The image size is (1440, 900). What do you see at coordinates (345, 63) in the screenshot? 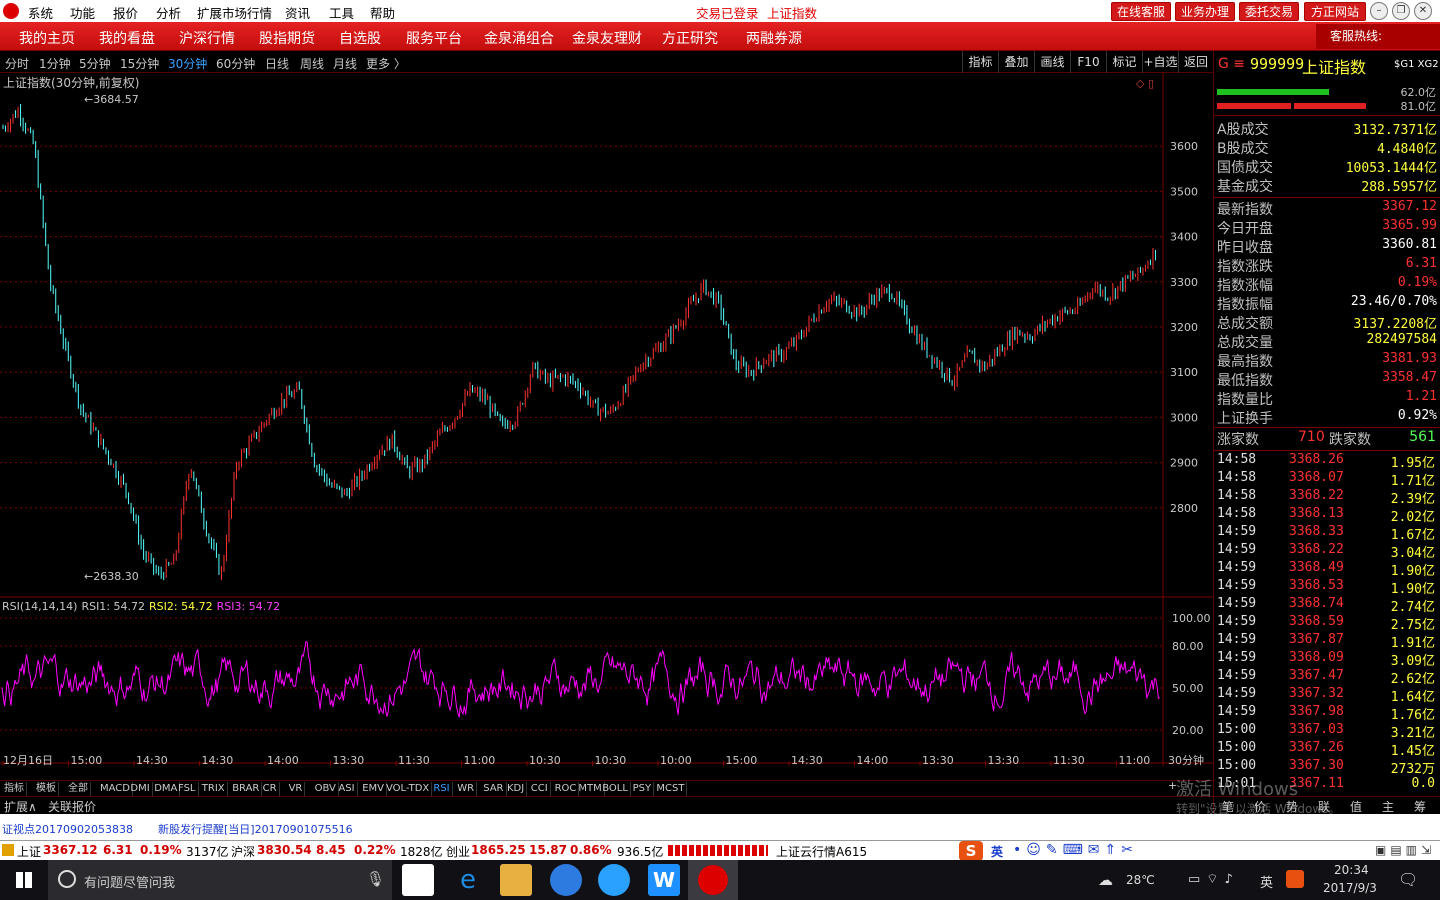
I see `period-month: 月线` at bounding box center [345, 63].